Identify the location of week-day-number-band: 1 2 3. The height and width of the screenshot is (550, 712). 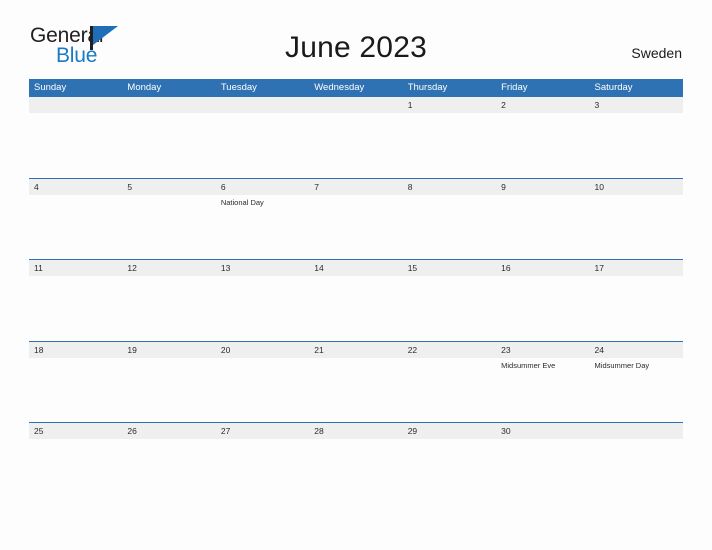
(356, 105).